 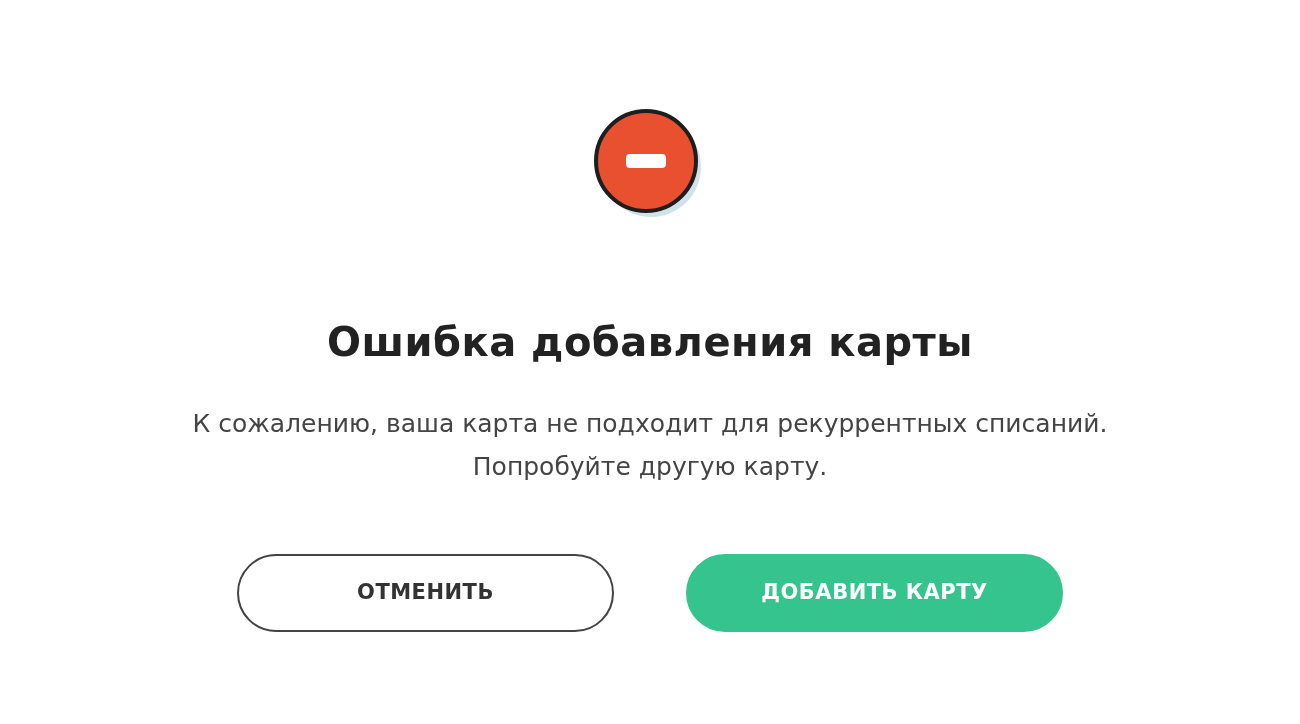 I want to click on error-title: Ошибка добавления карты, so click(x=650, y=342).